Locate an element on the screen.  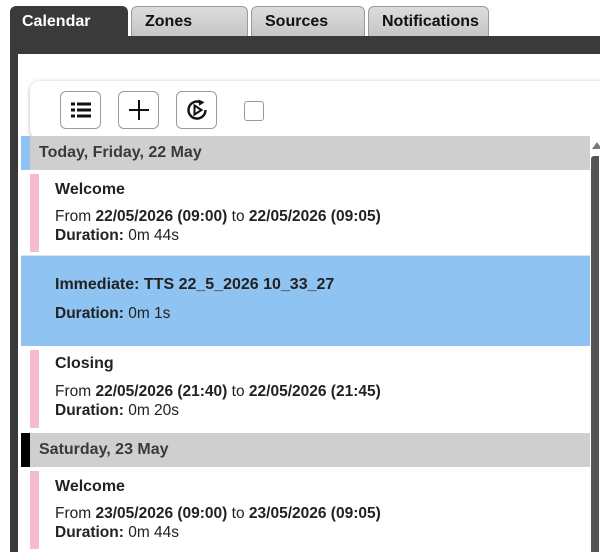
list-icon is located at coordinates (80, 110).